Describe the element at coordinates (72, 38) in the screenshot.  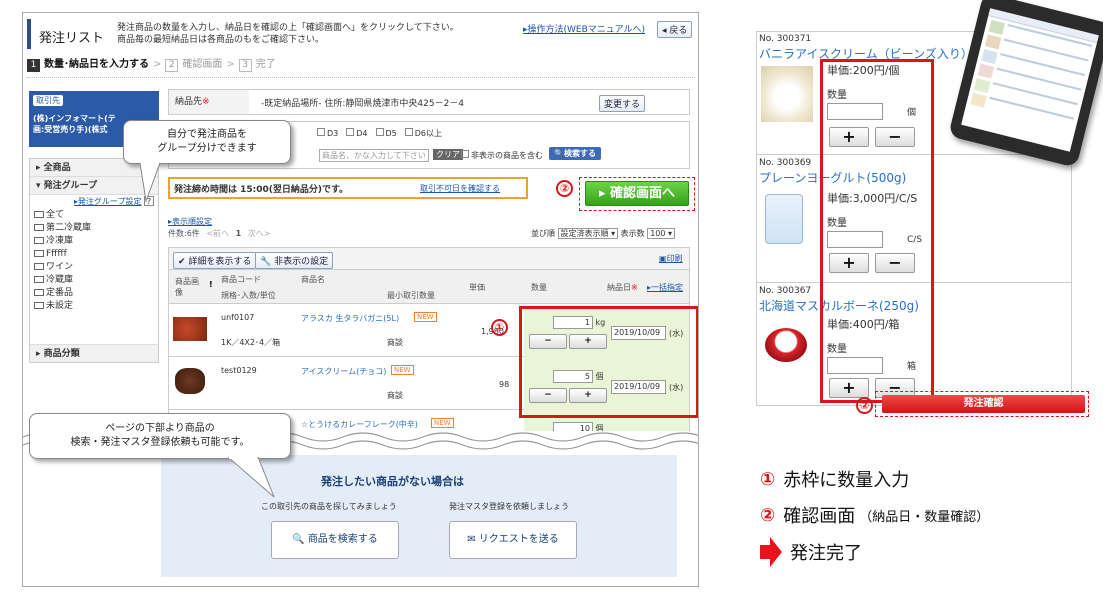
I see `page-title: 発注リスト` at that location.